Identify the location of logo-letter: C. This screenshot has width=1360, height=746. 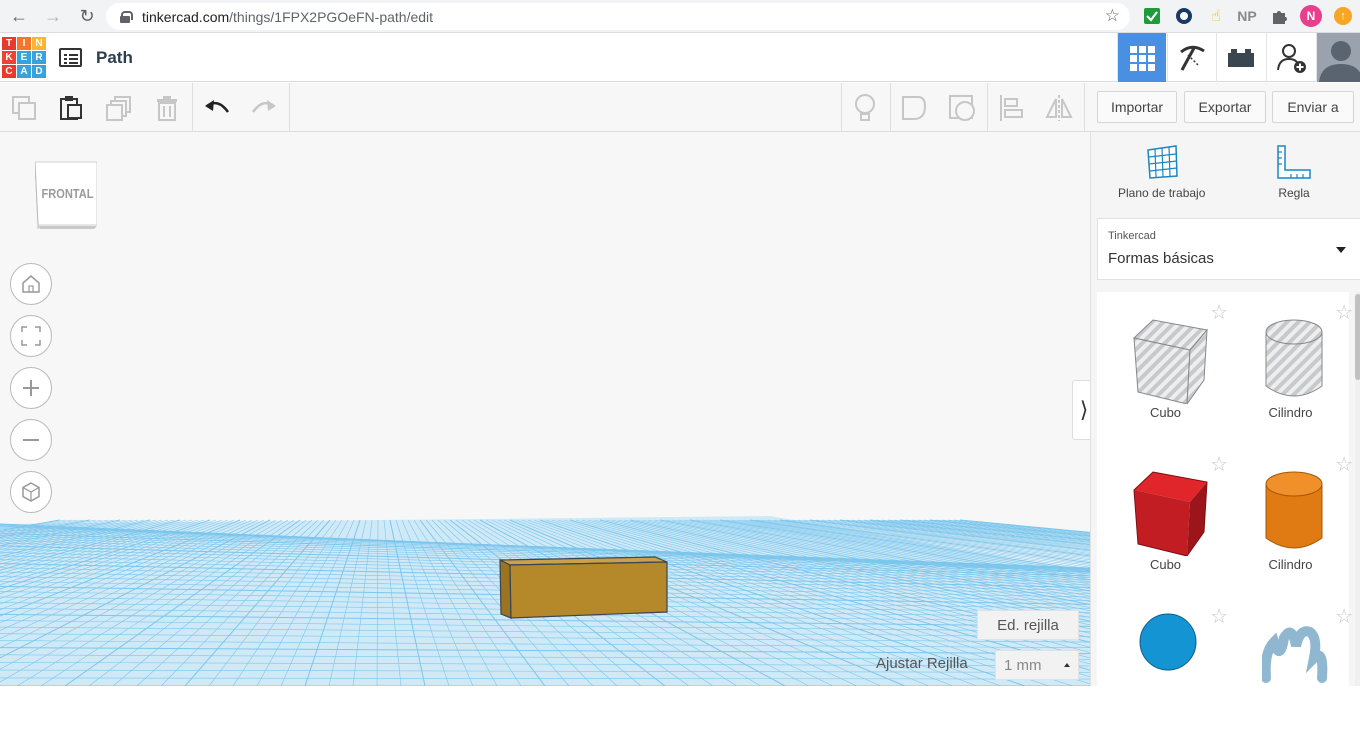
(9, 71).